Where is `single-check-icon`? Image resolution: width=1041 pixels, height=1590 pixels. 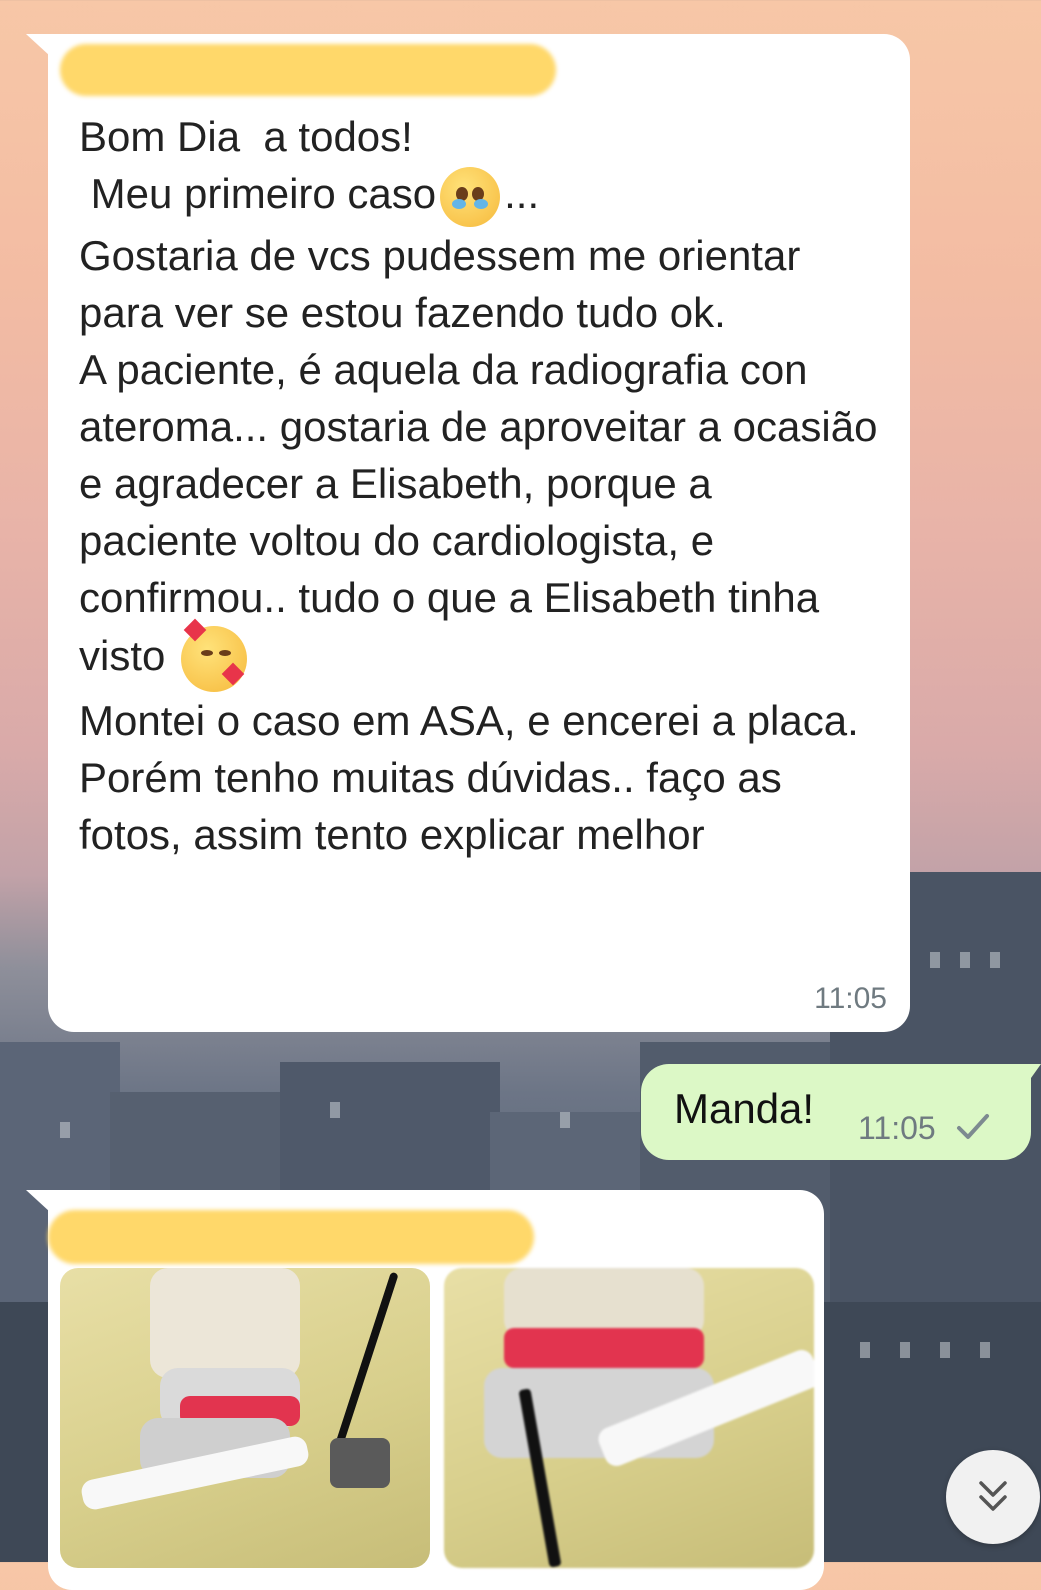
single-check-icon is located at coordinates (973, 1126).